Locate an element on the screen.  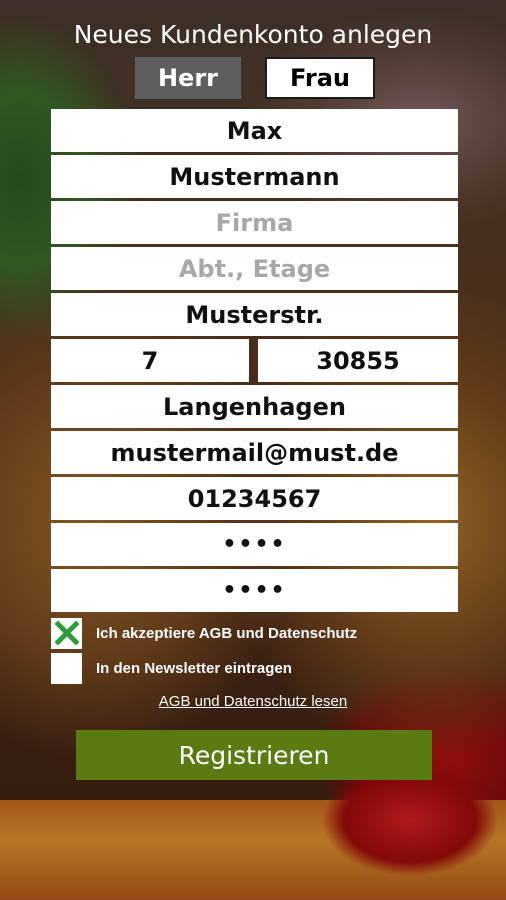
agb-checkbox is located at coordinates (66, 633).